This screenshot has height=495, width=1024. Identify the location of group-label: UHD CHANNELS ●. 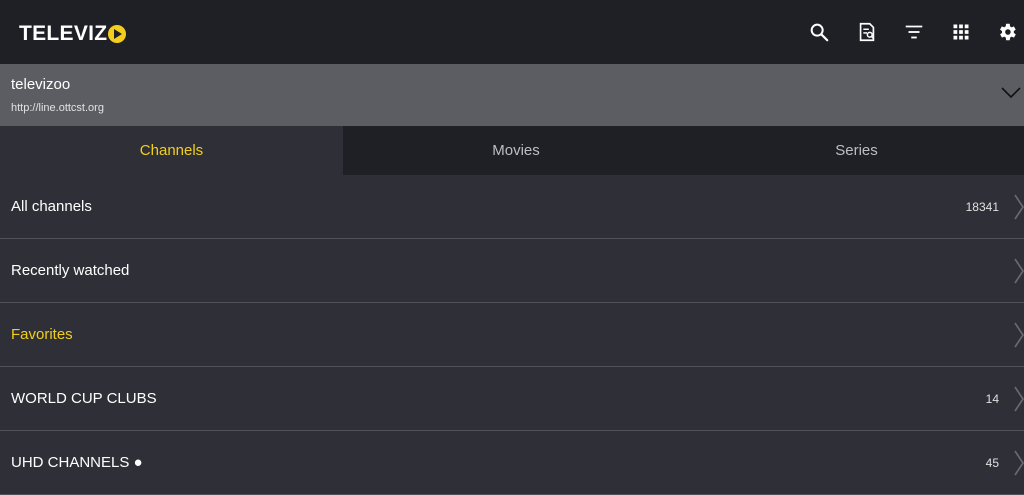
(77, 462).